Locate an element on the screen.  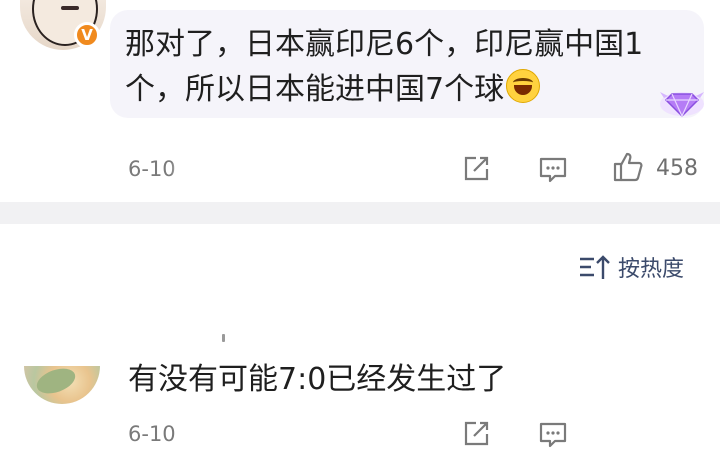
diamond-member-badge-icon is located at coordinates (682, 105).